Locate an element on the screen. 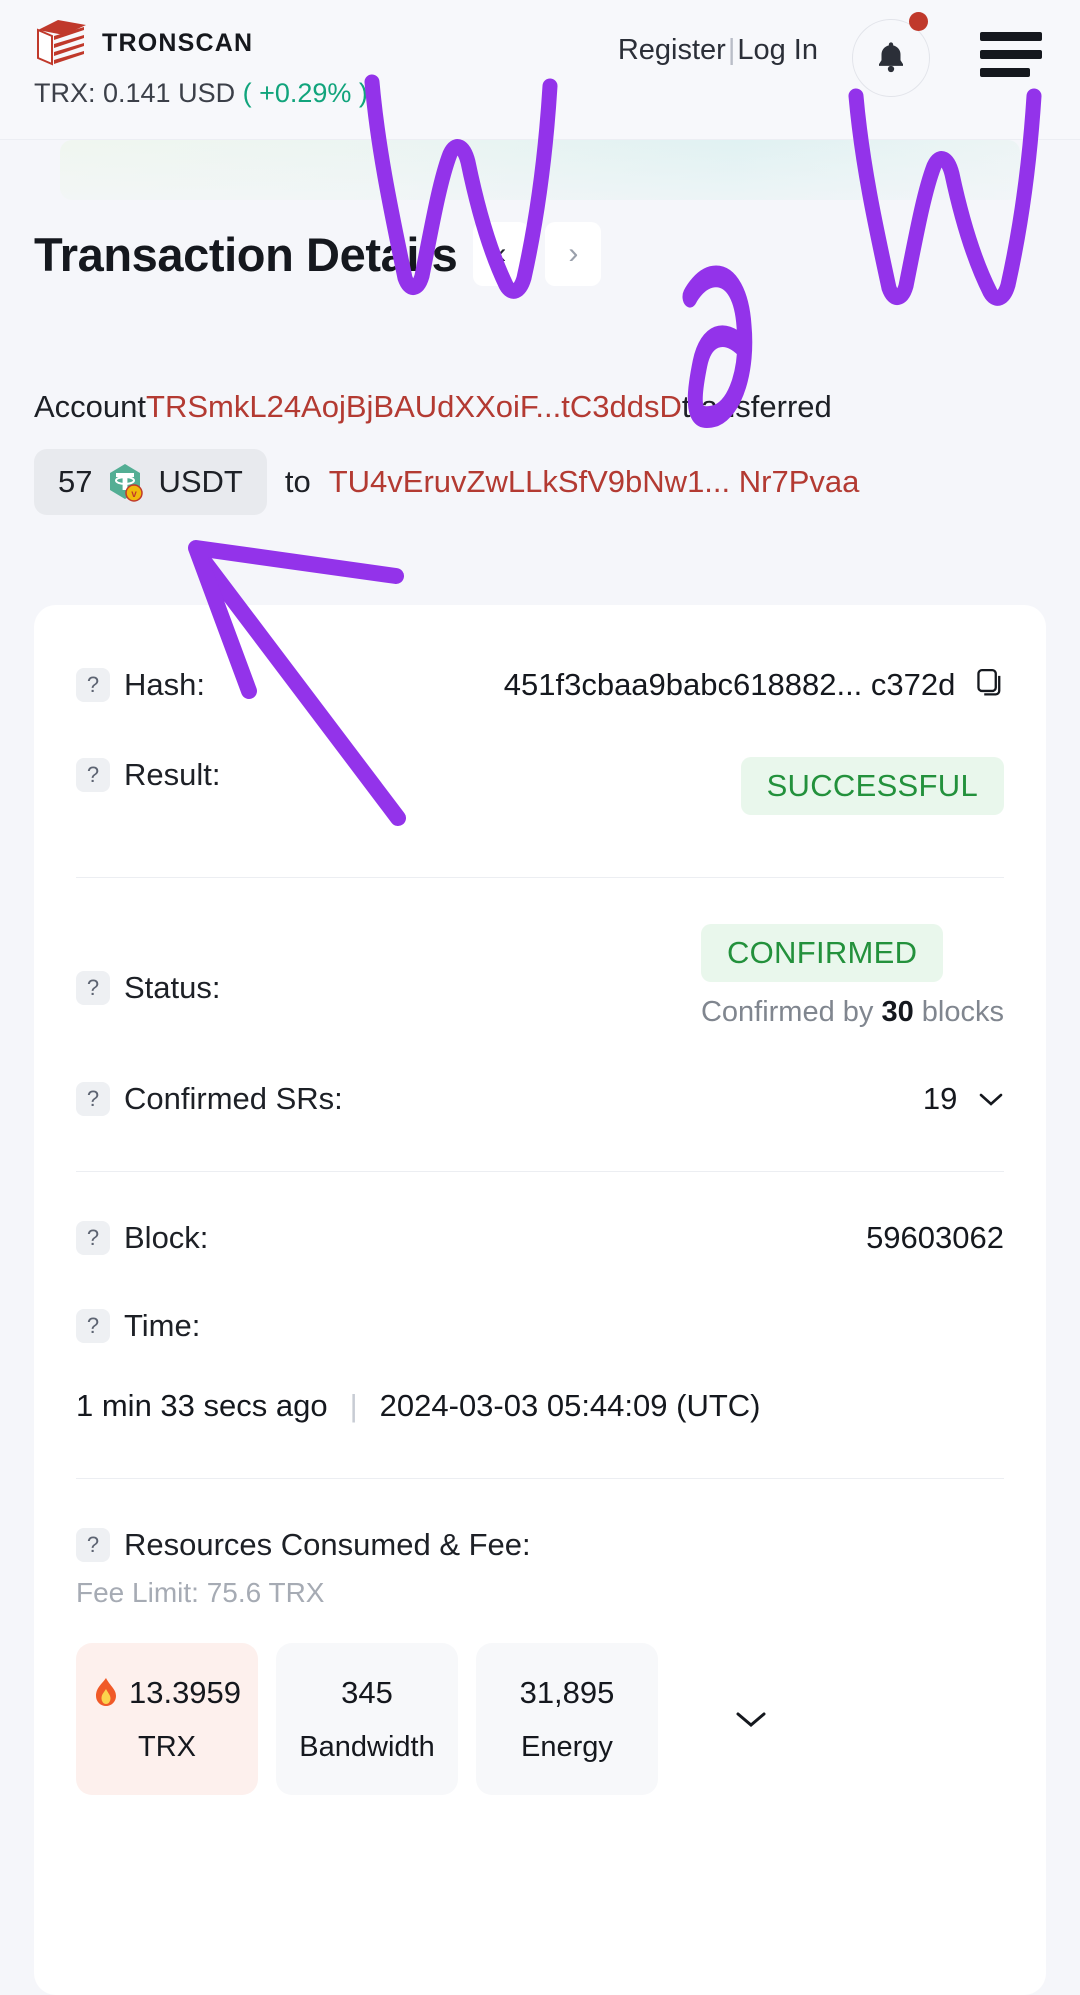 This screenshot has width=1080, height=1995. svg-text: v is located at coordinates (135, 494).